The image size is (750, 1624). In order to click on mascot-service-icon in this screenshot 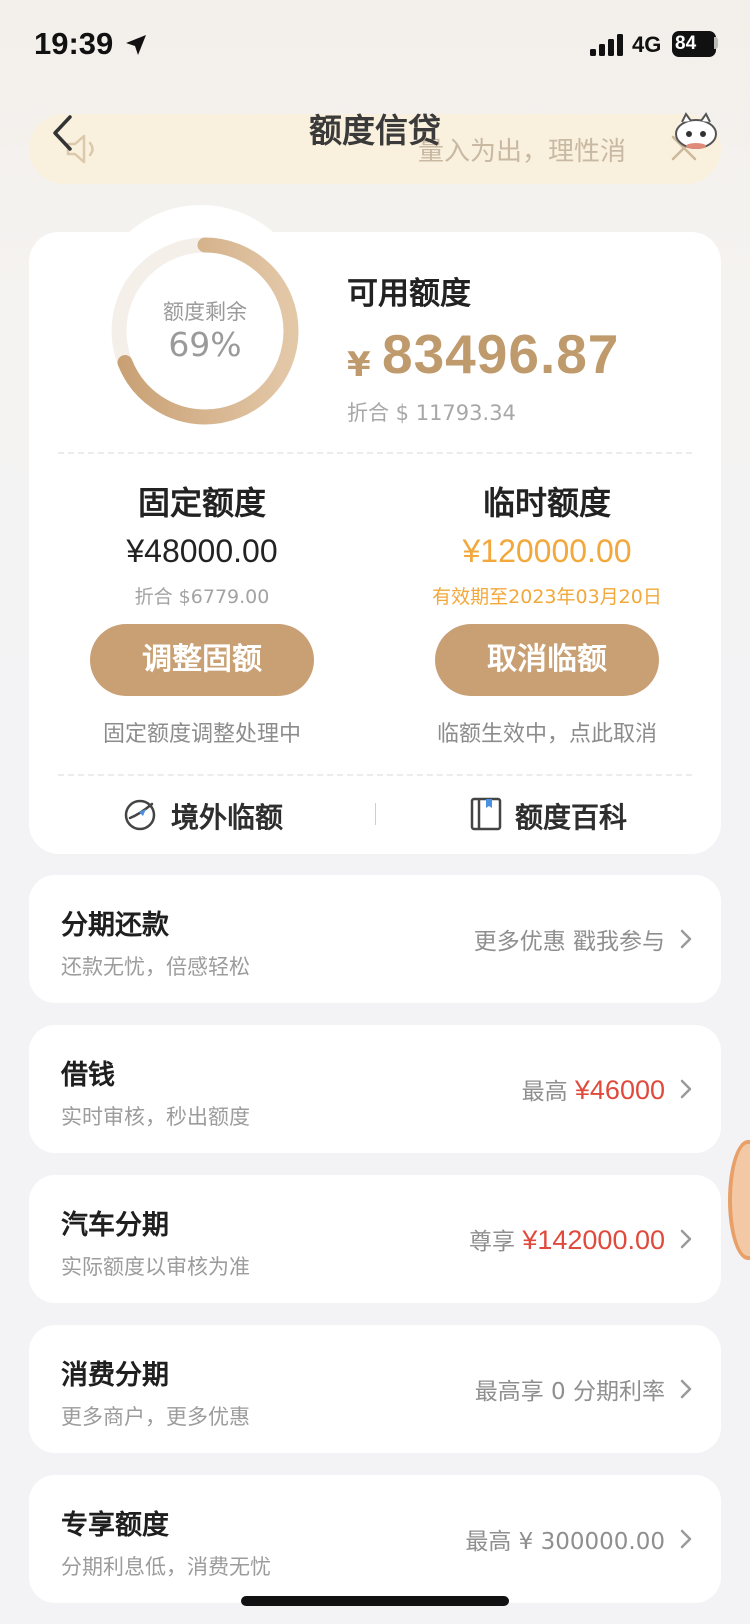, I will do `click(696, 131)`.